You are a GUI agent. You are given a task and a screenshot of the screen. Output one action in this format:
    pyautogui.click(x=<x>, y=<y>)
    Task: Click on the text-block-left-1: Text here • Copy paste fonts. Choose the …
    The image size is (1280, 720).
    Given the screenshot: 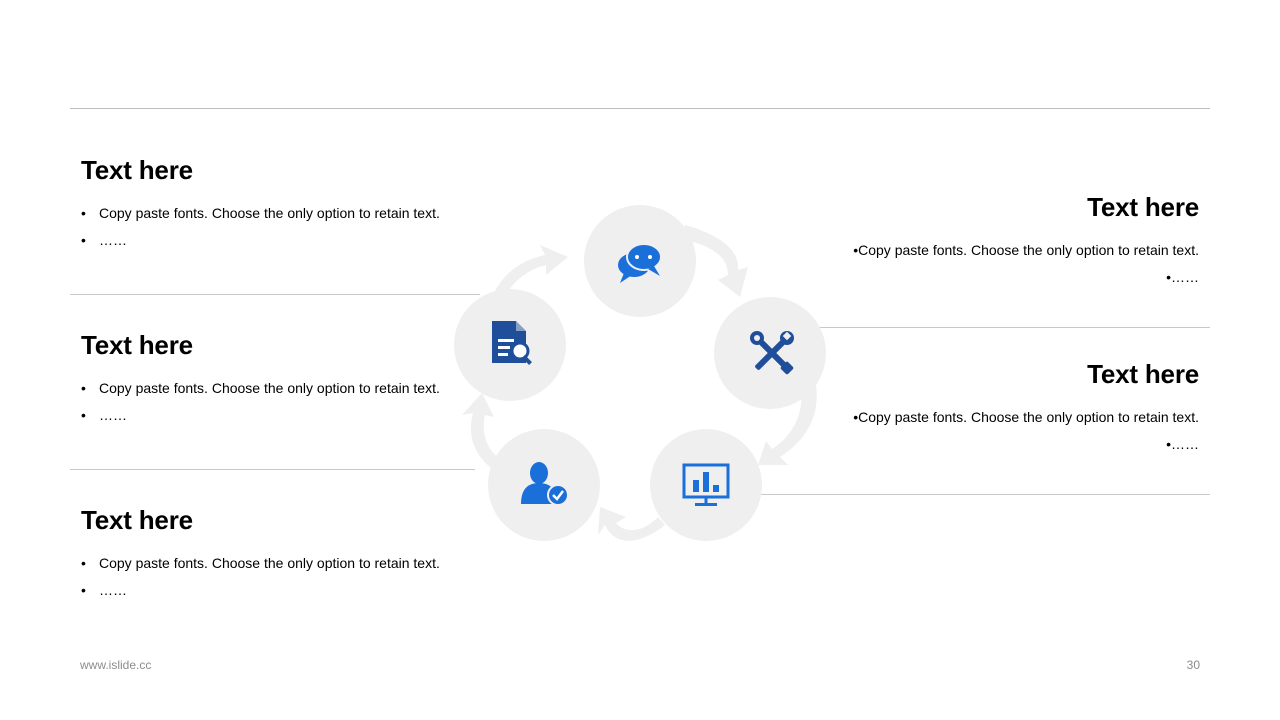 What is the action you would take?
    pyautogui.click(x=281, y=207)
    